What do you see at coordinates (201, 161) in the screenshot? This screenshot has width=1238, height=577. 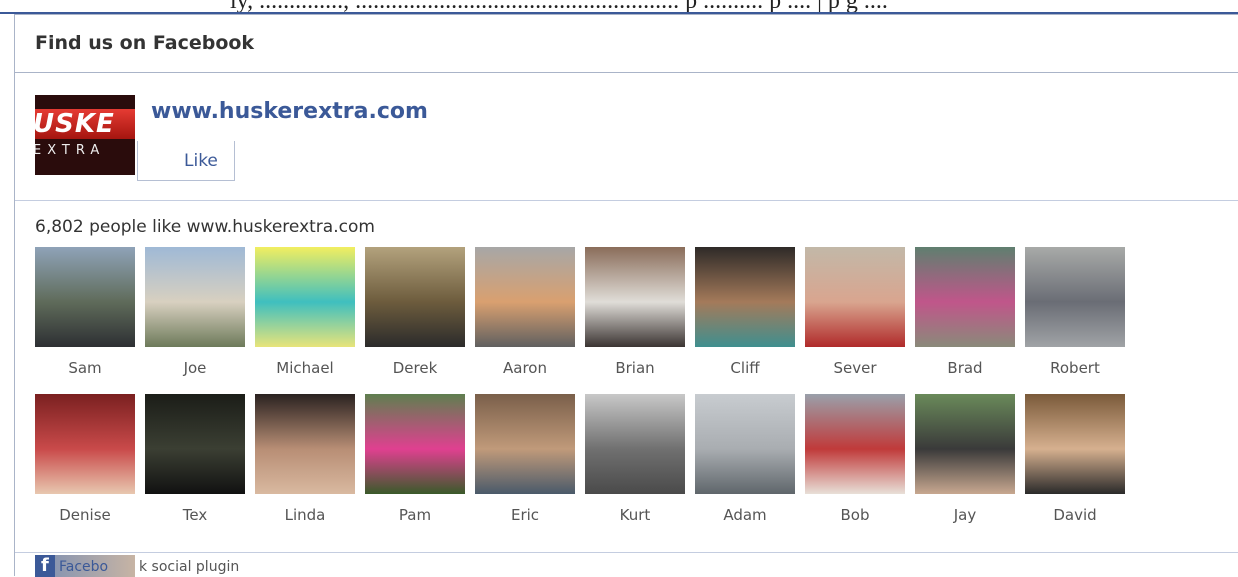 I see `like-button-label: Like` at bounding box center [201, 161].